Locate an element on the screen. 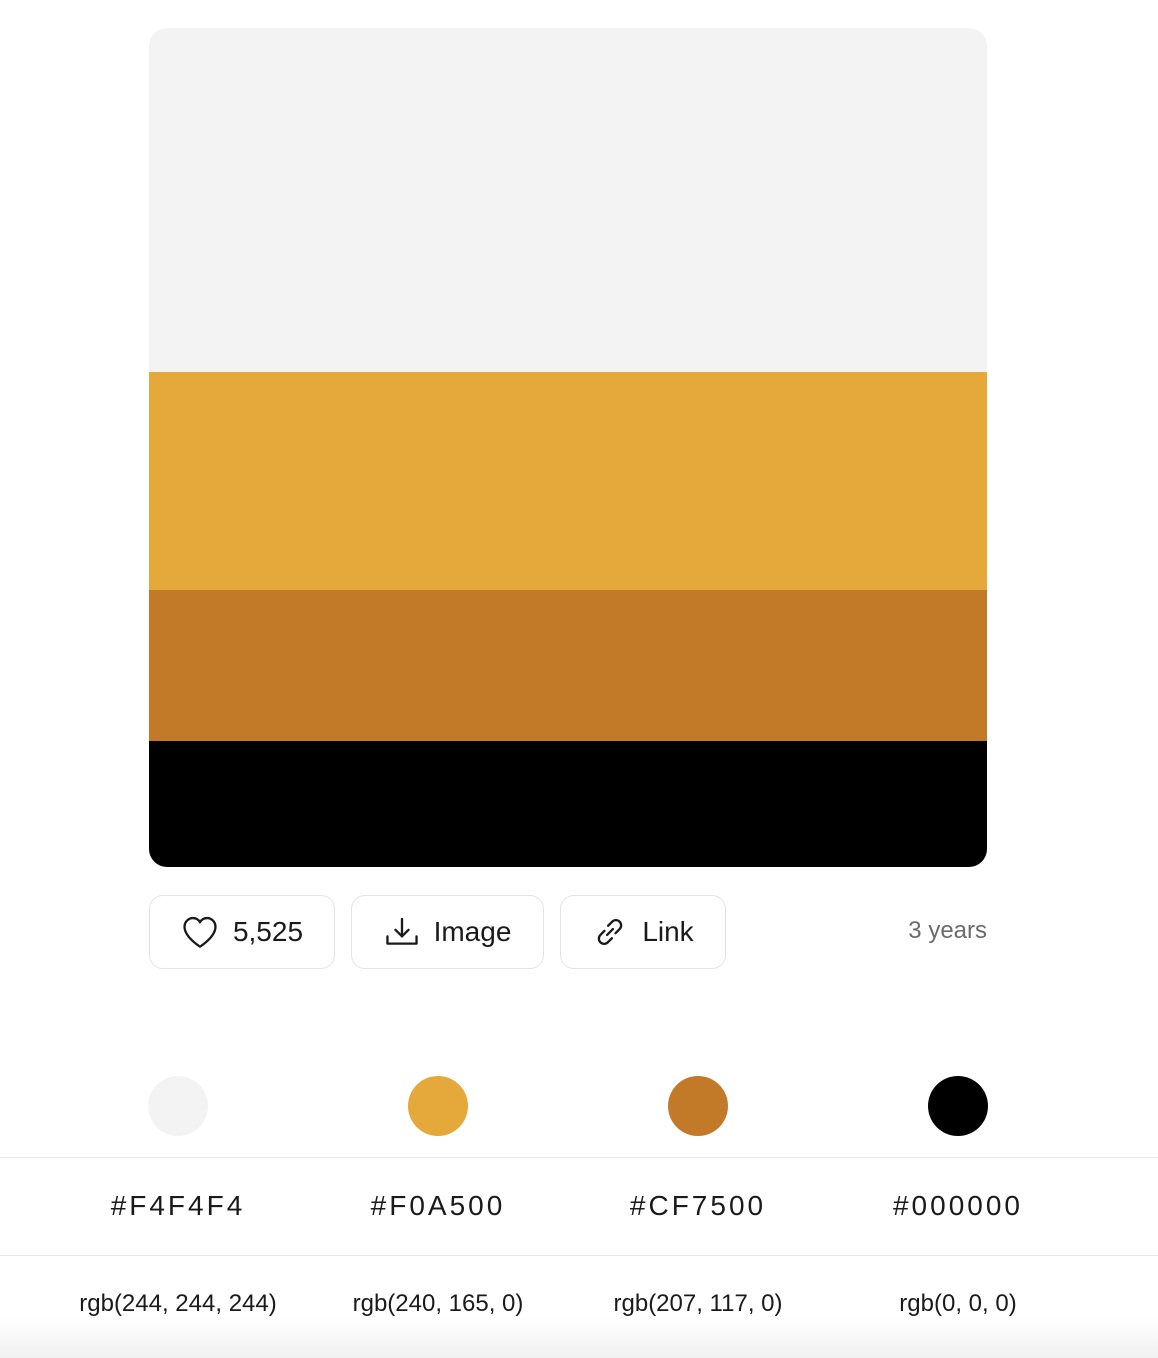 Image resolution: width=1158 pixels, height=1358 pixels. image-button-label: Image is located at coordinates (472, 931).